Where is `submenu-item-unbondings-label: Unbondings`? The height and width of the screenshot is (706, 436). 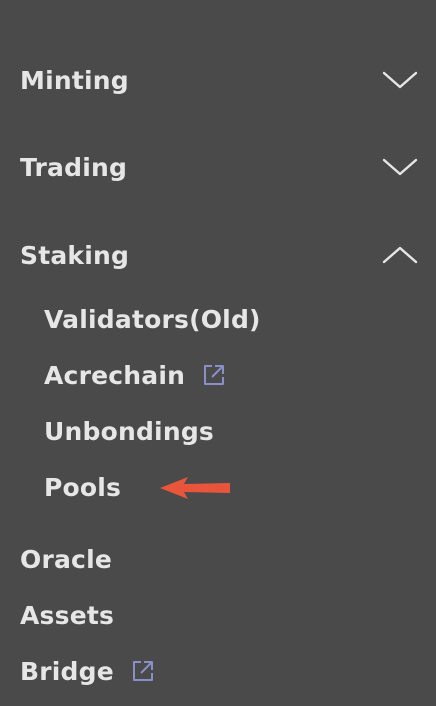
submenu-item-unbondings-label: Unbondings is located at coordinates (129, 431).